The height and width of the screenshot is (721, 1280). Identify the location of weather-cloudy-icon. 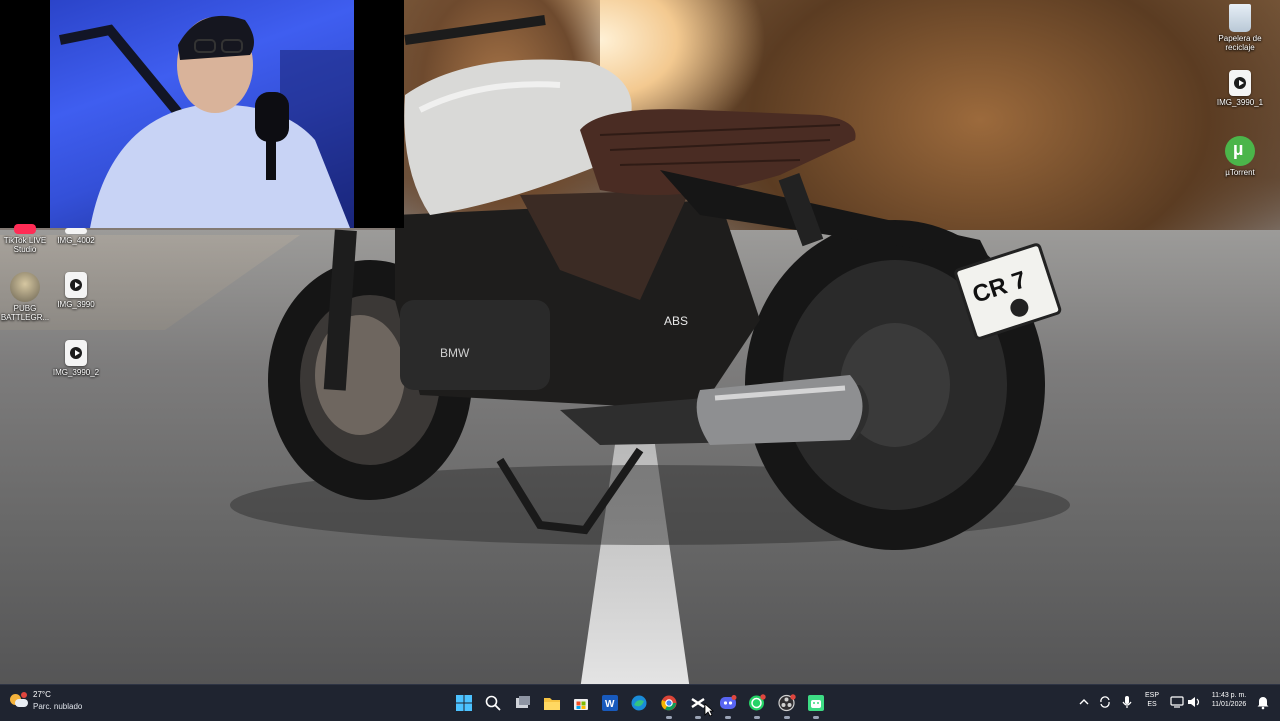
(19, 700).